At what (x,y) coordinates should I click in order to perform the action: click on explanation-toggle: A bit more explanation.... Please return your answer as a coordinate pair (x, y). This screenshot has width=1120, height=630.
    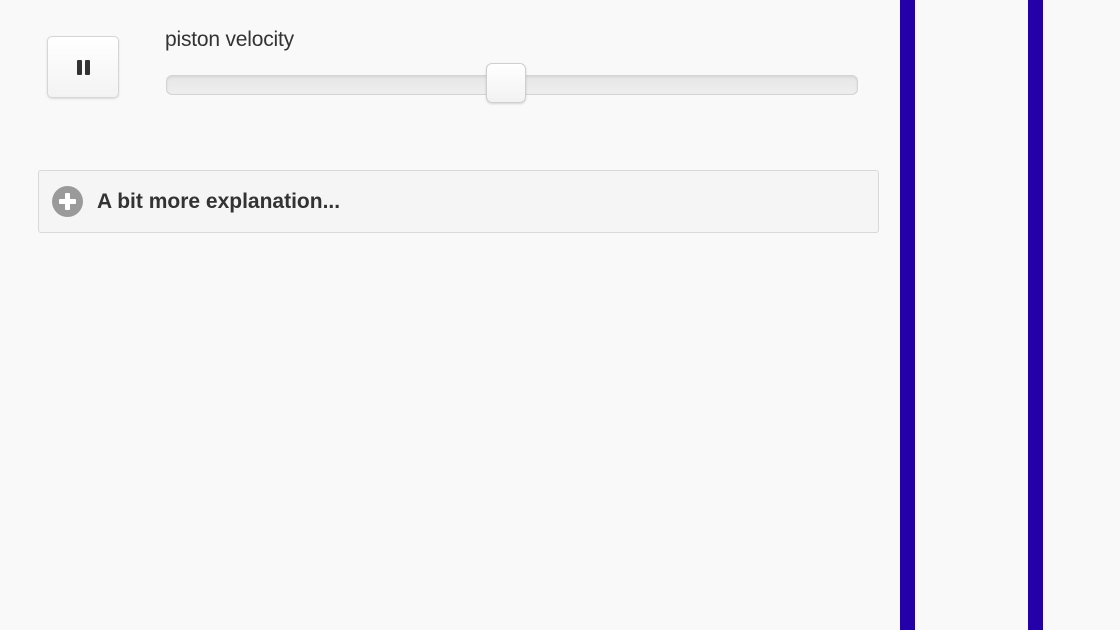
    Looking at the image, I should click on (458, 201).